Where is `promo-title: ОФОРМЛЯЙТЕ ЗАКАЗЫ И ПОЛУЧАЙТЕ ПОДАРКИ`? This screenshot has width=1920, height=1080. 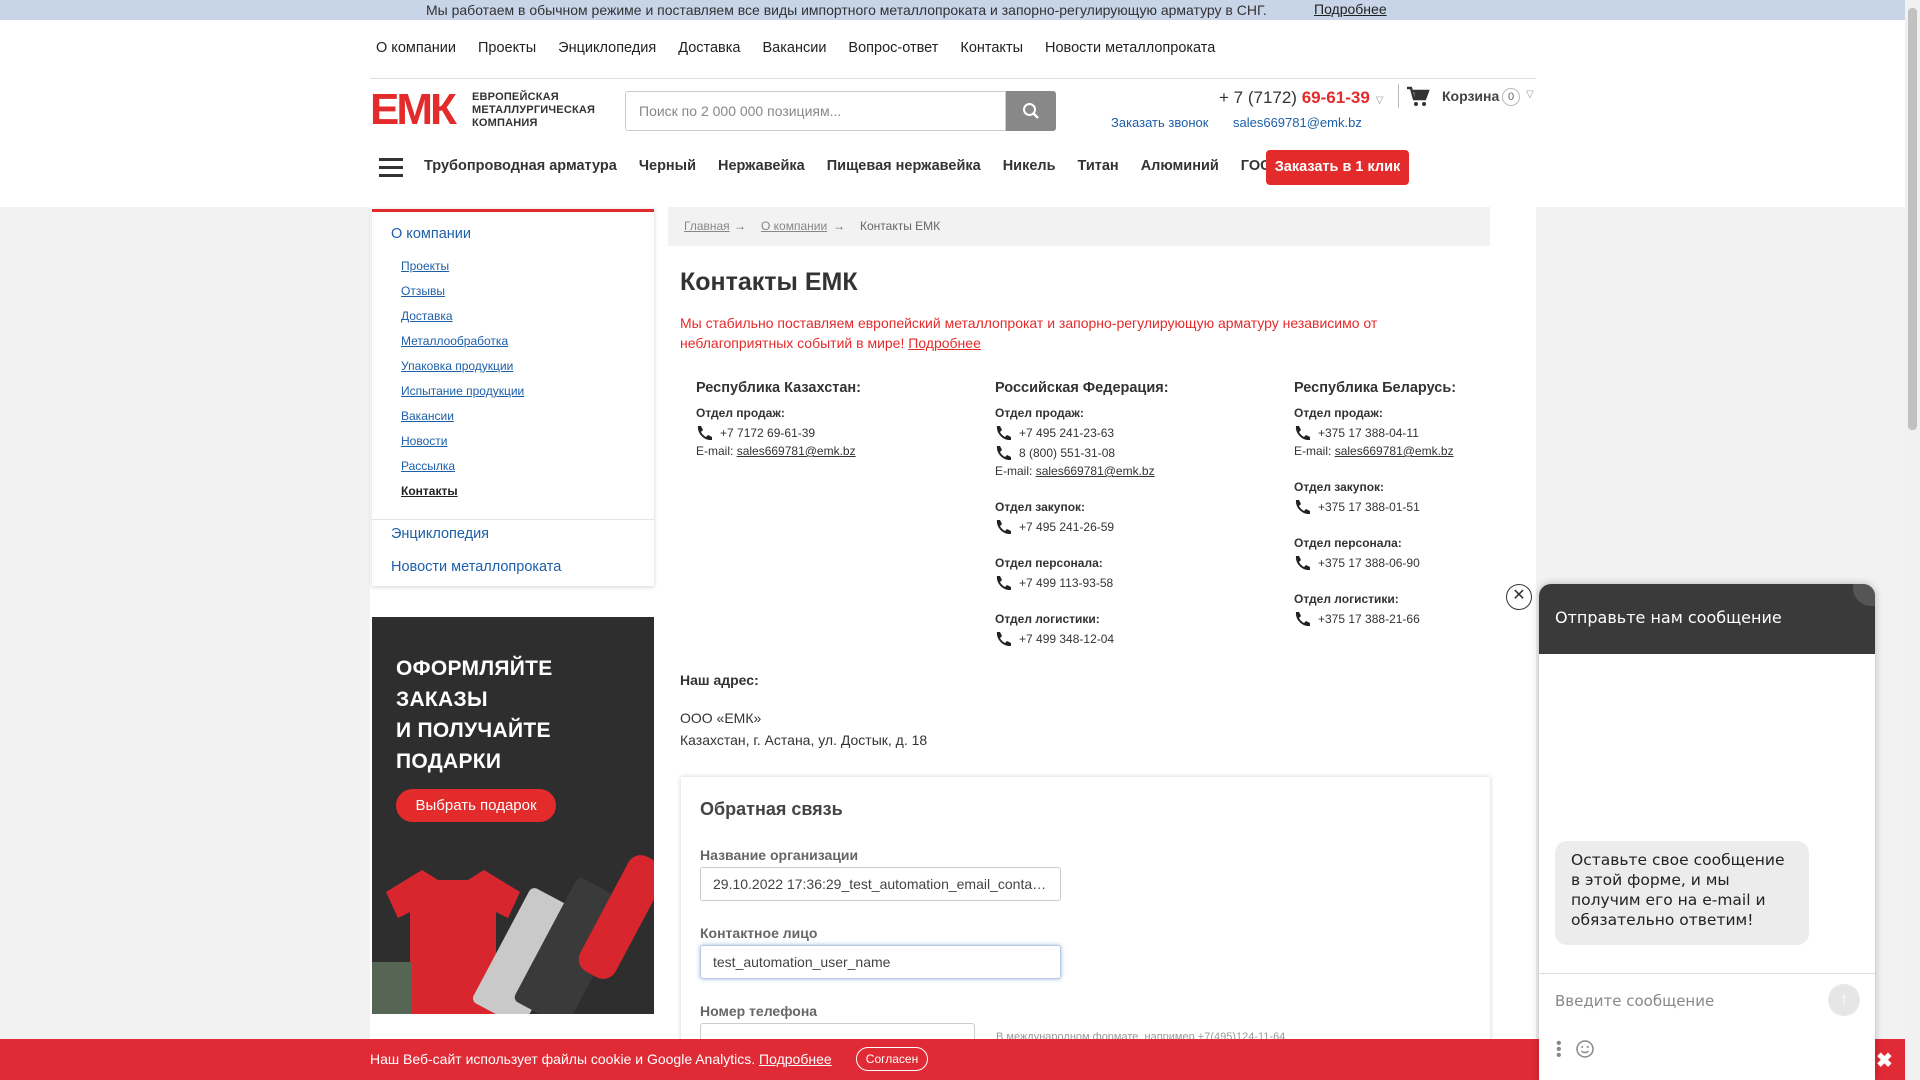 promo-title: ОФОРМЛЯЙТЕ ЗАКАЗЫ И ПОЛУЧАЙТЕ ПОДАРКИ is located at coordinates (474, 715).